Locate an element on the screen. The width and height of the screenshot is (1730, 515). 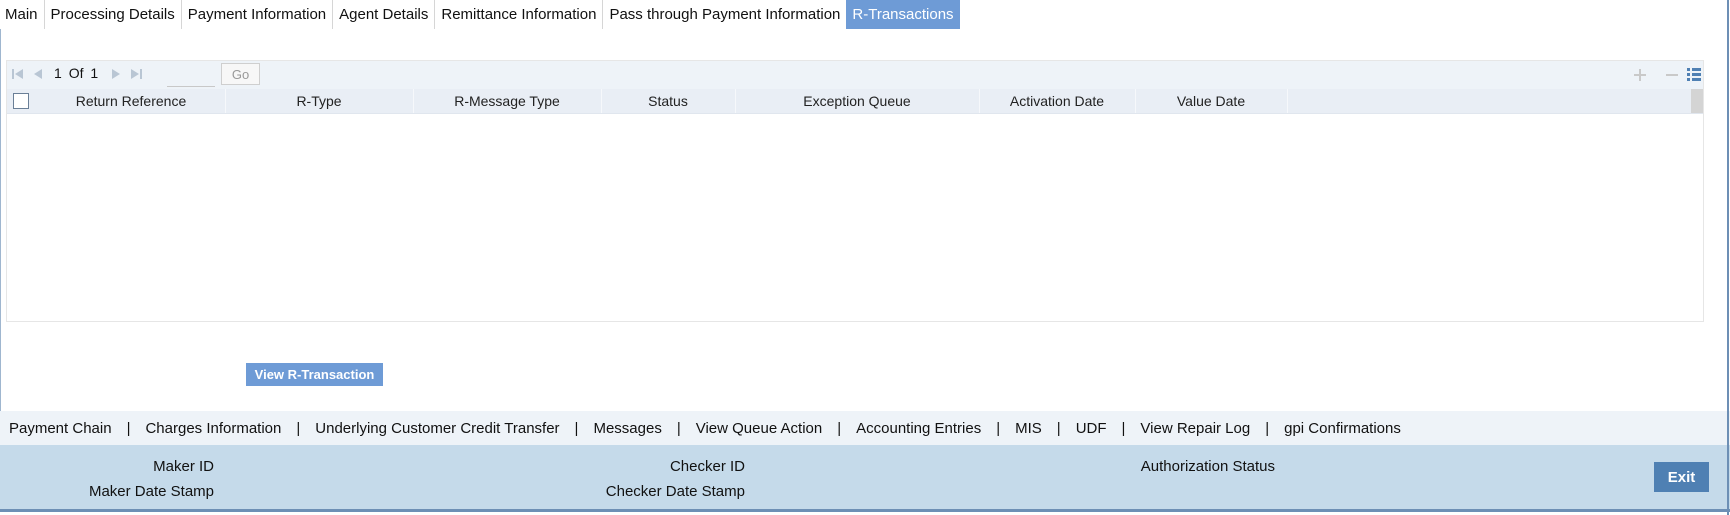
tab-pass-through-payment-information: Pass through Payment Information is located at coordinates (724, 14).